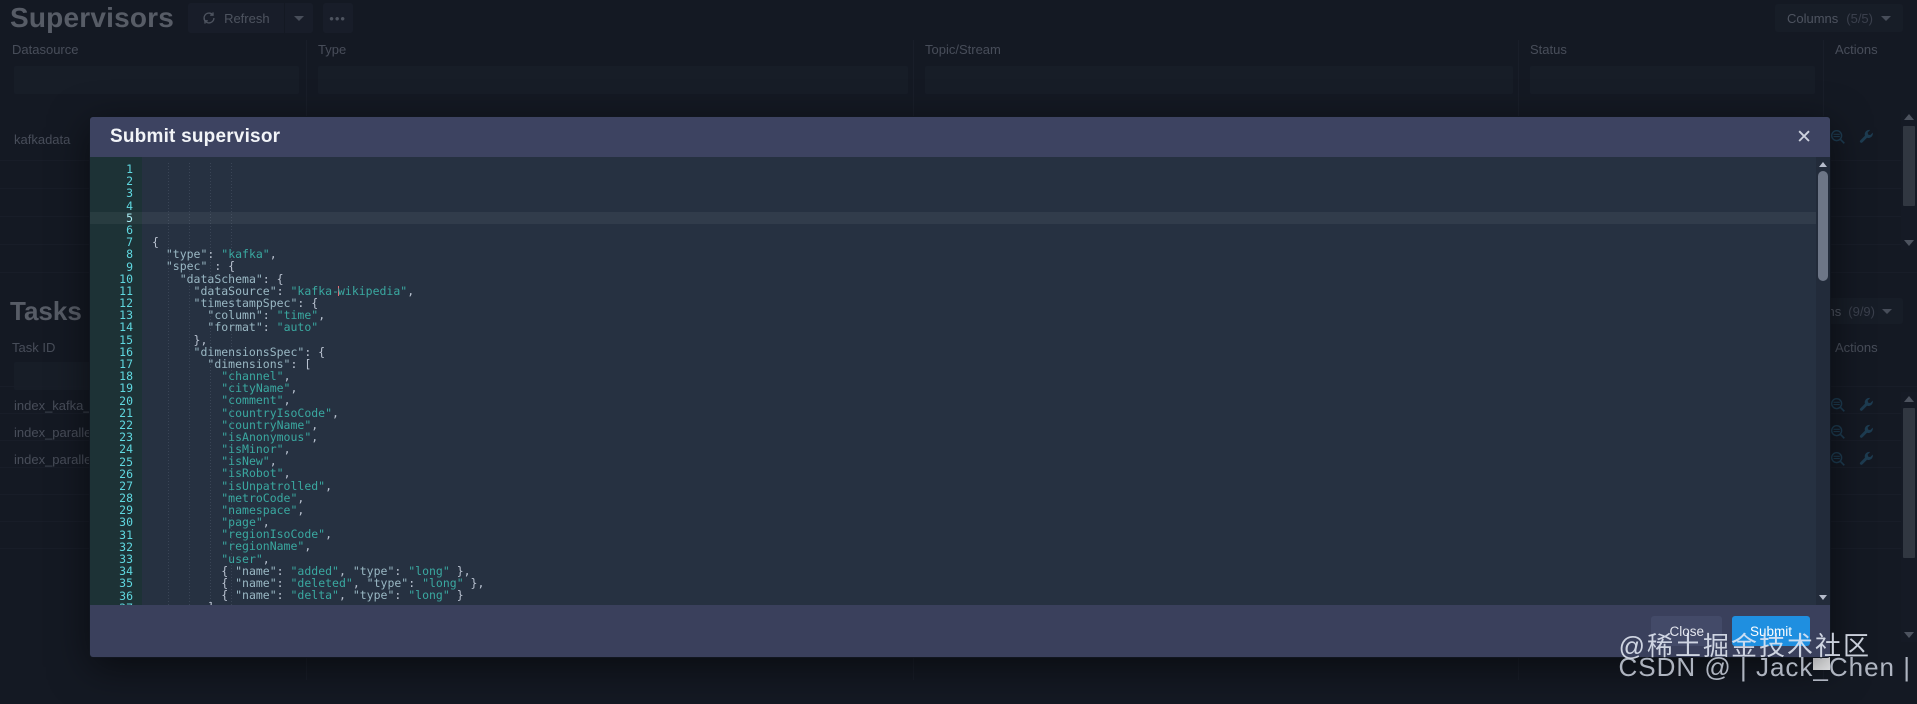 Image resolution: width=1917 pixels, height=704 pixels. Describe the element at coordinates (116, 217) in the screenshot. I see `active-line-gutter-highlight` at that location.